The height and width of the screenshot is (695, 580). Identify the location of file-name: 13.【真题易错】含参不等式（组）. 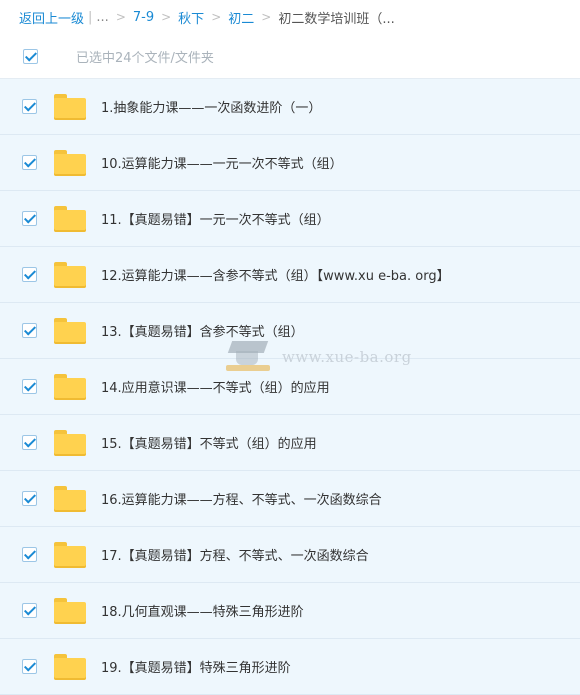
(202, 330).